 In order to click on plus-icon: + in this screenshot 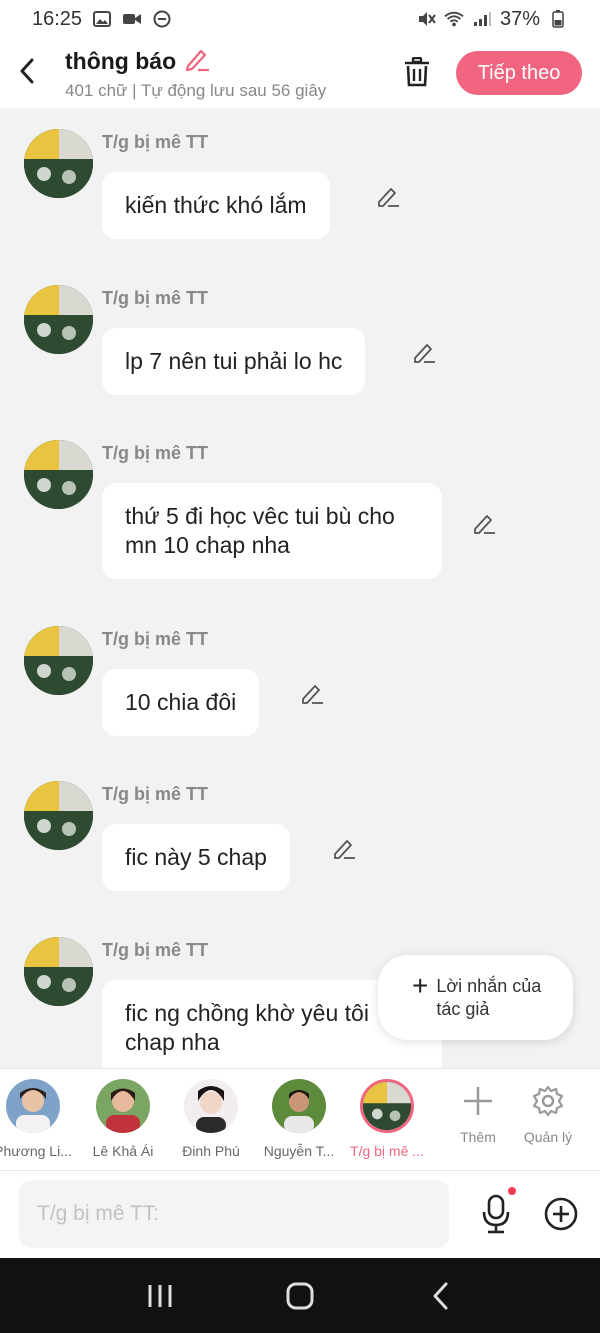, I will do `click(420, 985)`.